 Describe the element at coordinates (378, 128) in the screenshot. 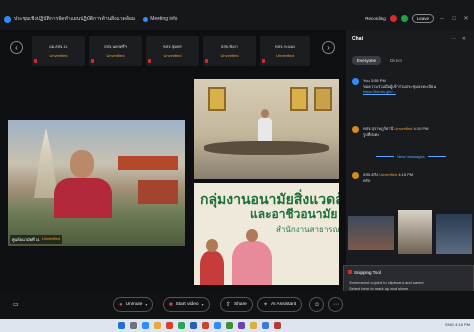

I see `message-sender: ทสจ.สุราษฎร์ธานี` at that location.